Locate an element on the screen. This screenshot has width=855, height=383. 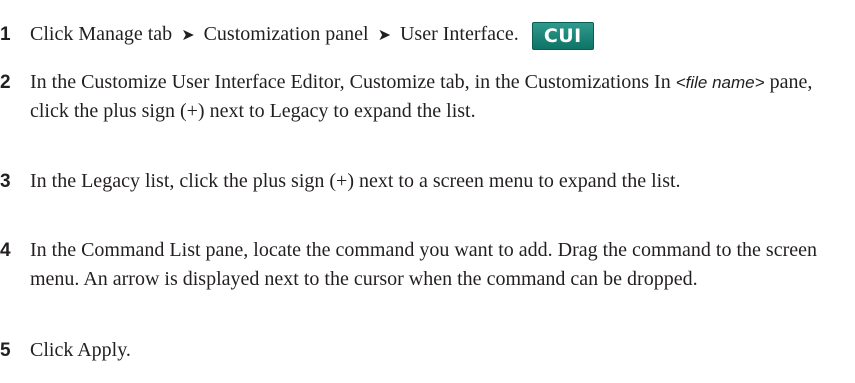
file-name-placeholder: <file name> is located at coordinates (720, 82).